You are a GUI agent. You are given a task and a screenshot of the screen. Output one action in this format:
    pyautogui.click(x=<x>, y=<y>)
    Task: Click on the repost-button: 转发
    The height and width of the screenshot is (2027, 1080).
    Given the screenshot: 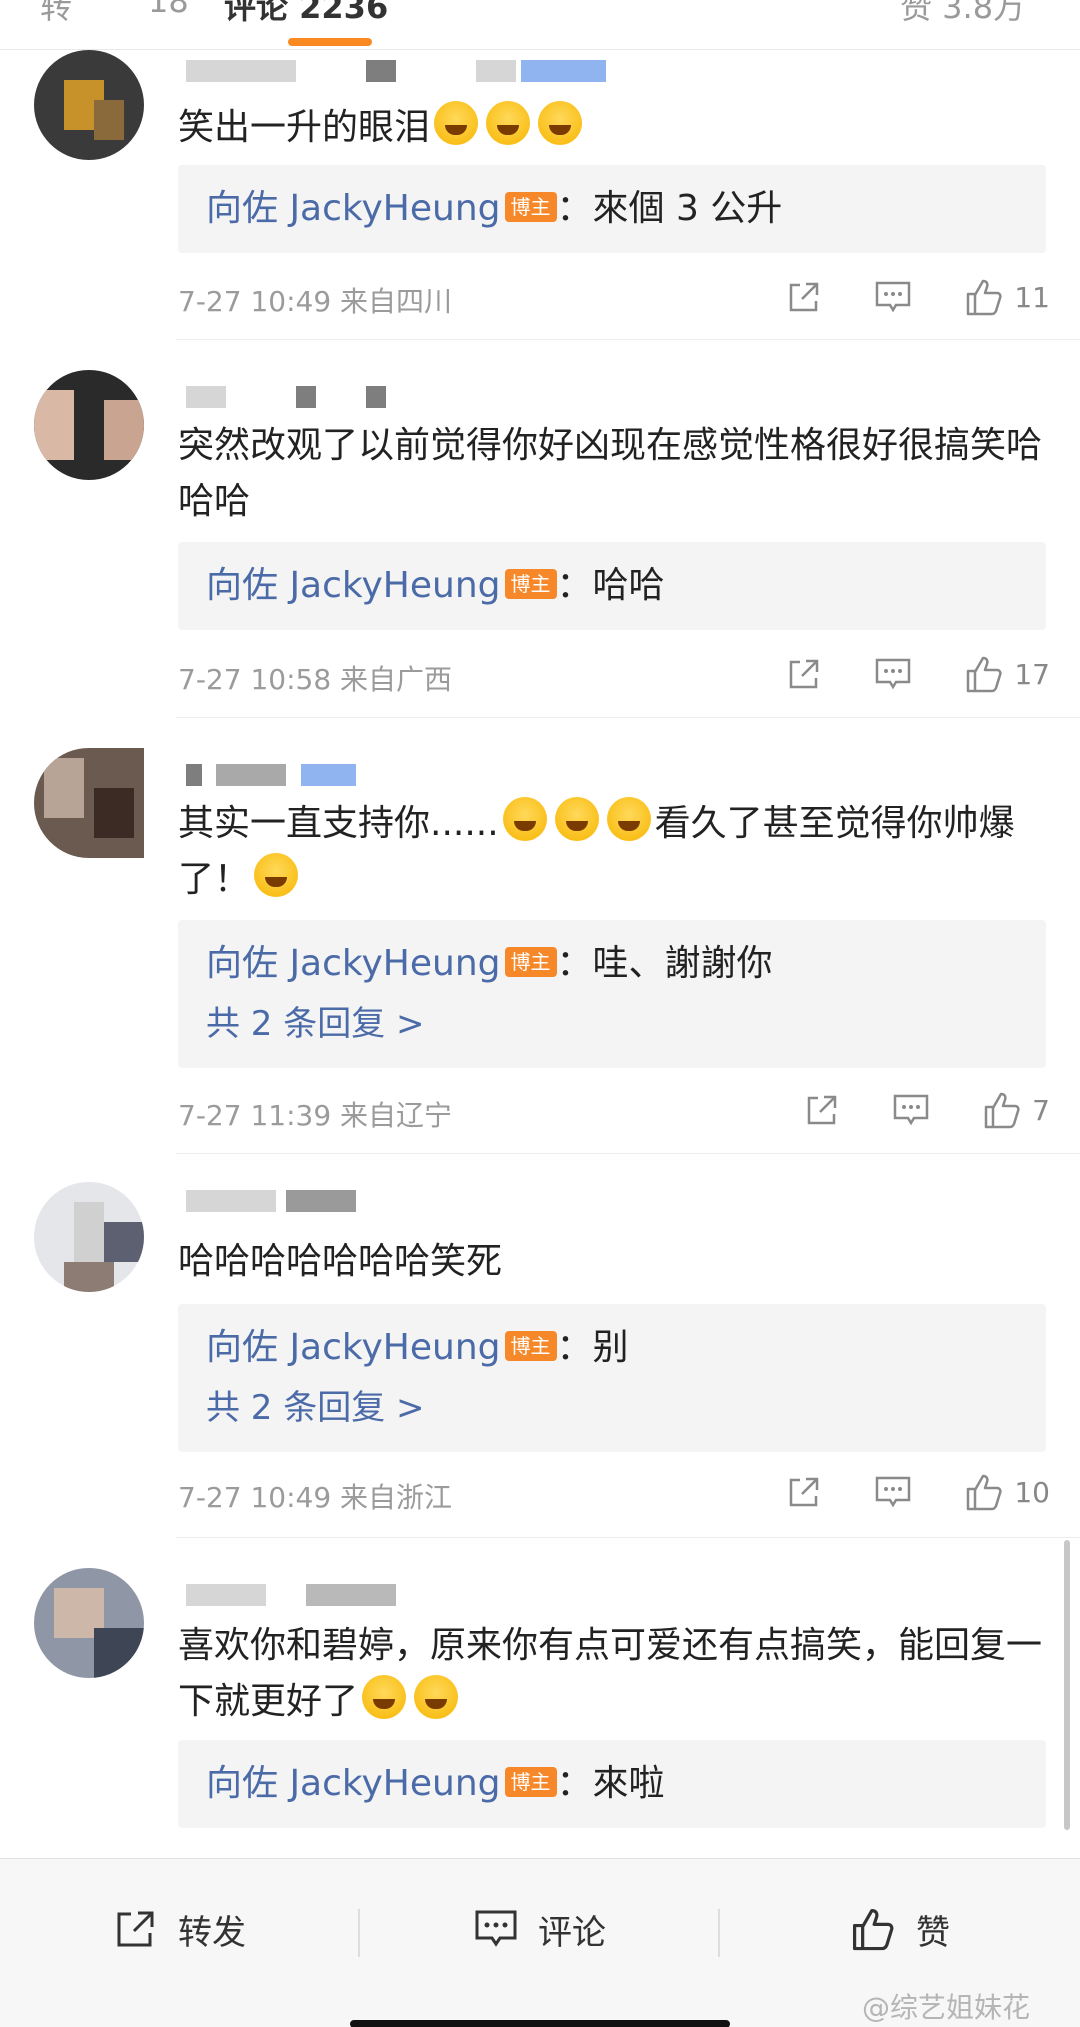 What is the action you would take?
    pyautogui.click(x=180, y=1929)
    